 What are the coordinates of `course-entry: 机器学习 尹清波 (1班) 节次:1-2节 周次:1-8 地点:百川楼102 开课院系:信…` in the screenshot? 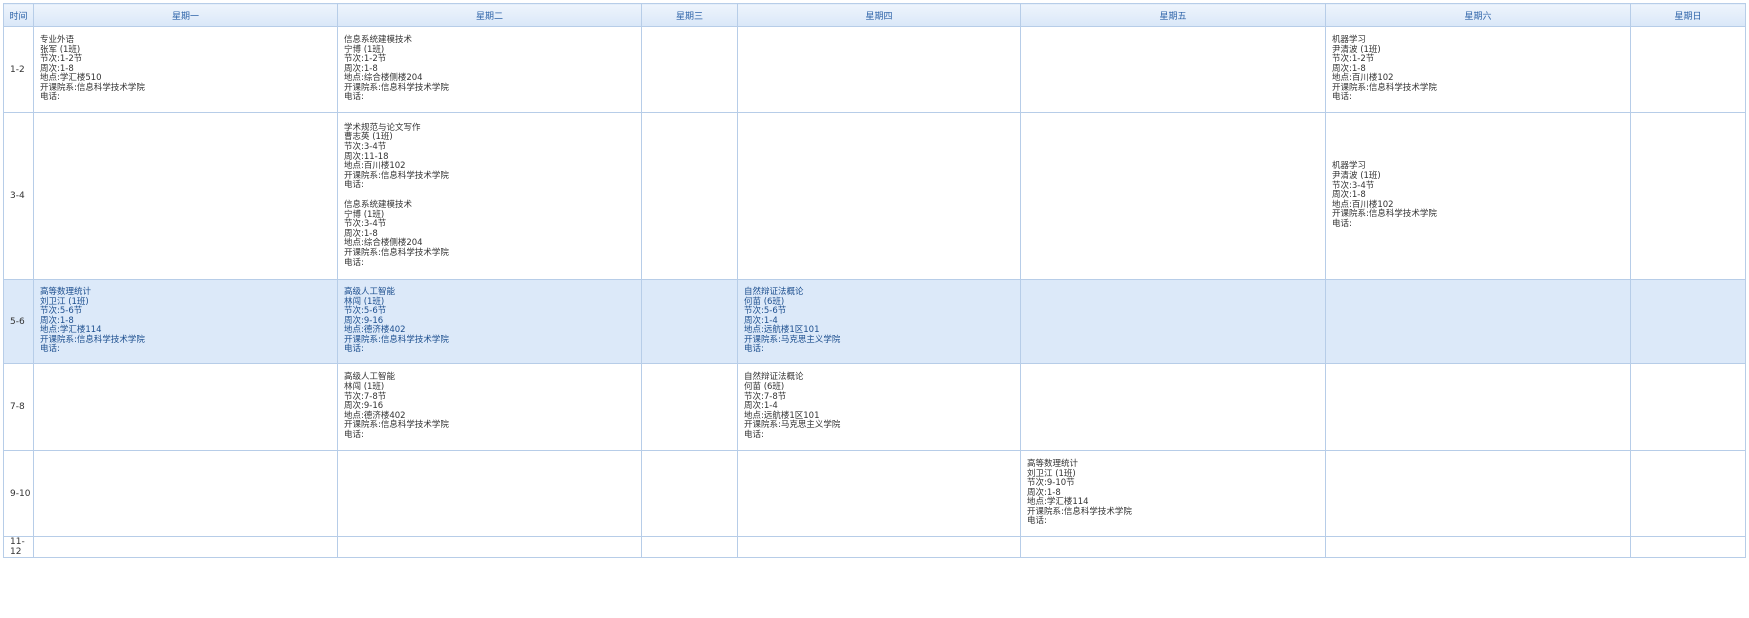 It's located at (1478, 69).